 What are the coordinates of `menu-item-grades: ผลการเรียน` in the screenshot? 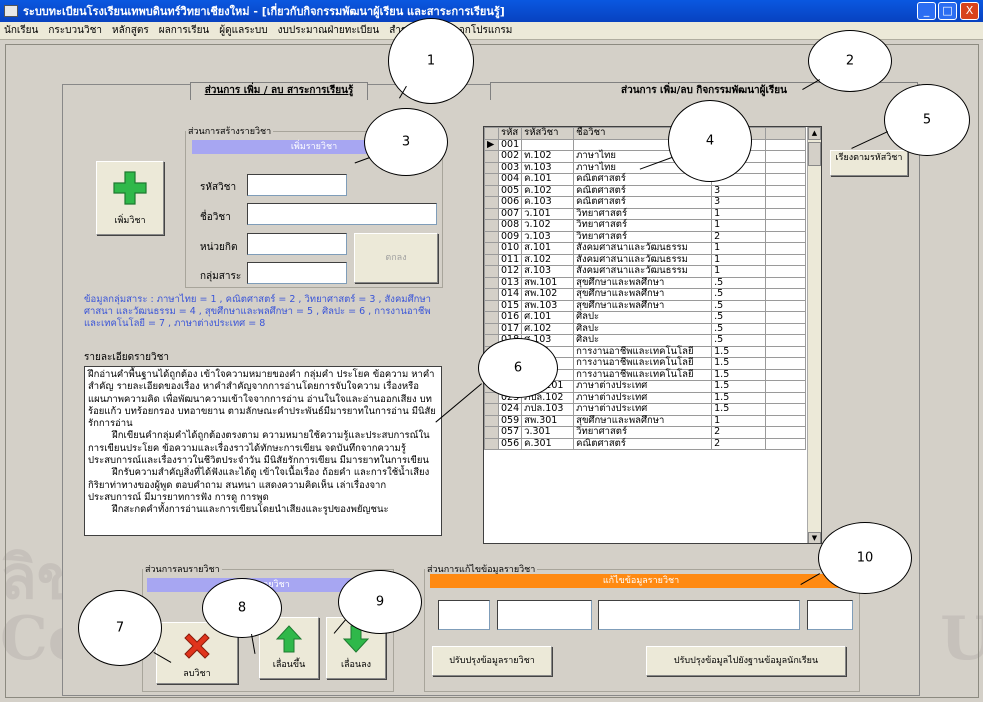 It's located at (184, 30).